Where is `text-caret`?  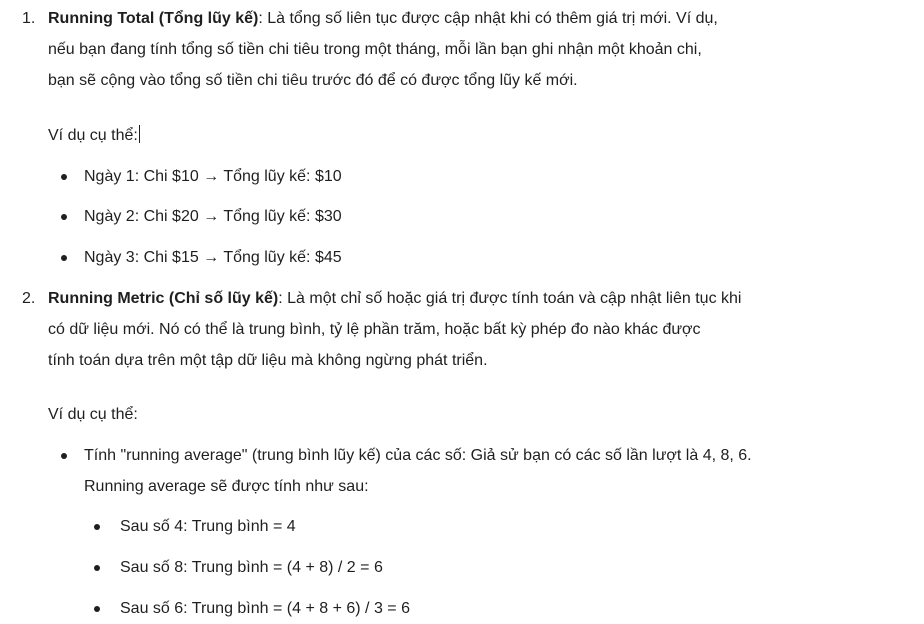 text-caret is located at coordinates (139, 134).